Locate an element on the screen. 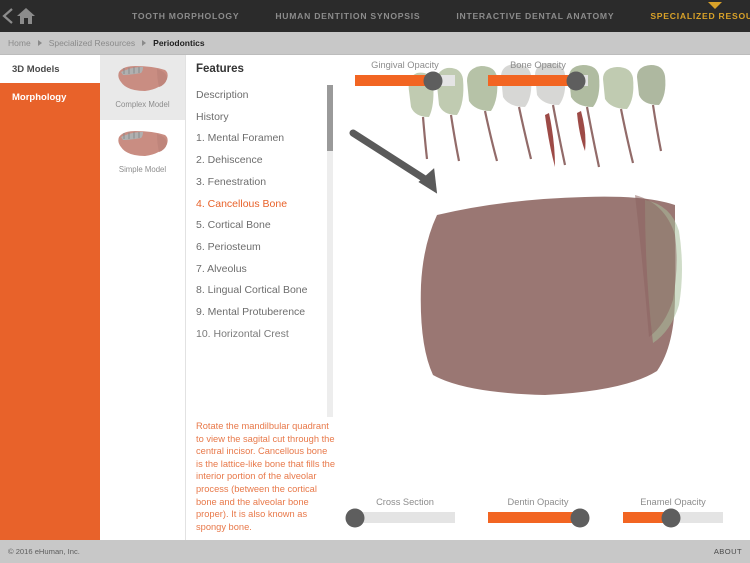 This screenshot has width=750, height=563. feature-item-mental-protuberence: 9. Mental Protuberence is located at coordinates (271, 313).